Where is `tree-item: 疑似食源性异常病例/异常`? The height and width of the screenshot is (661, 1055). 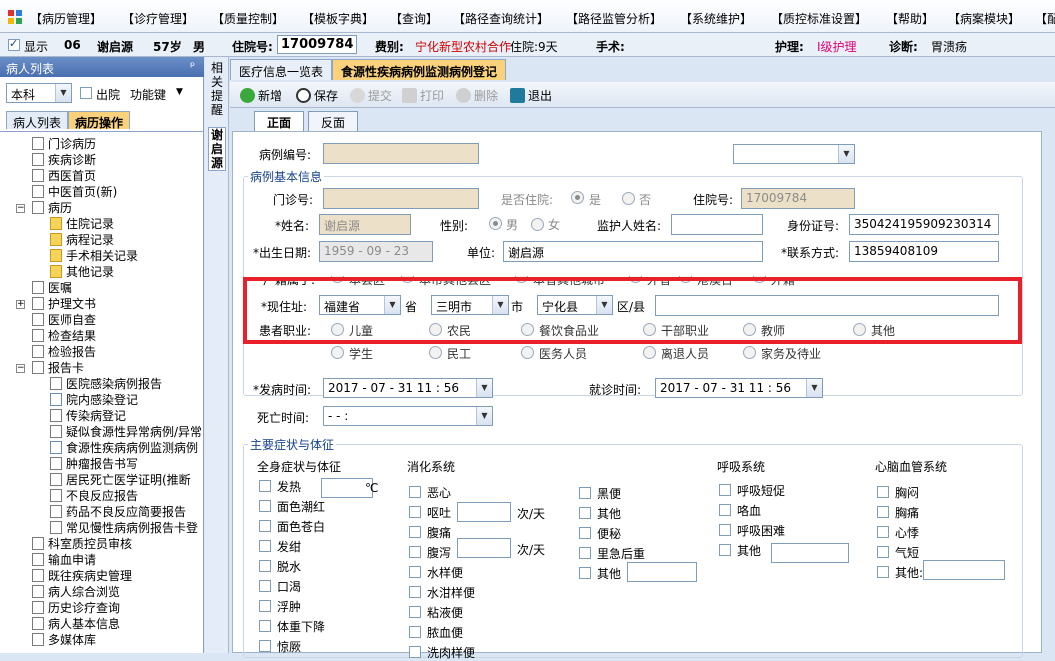
tree-item: 疑似食源性异常病例/异常 is located at coordinates (126, 432).